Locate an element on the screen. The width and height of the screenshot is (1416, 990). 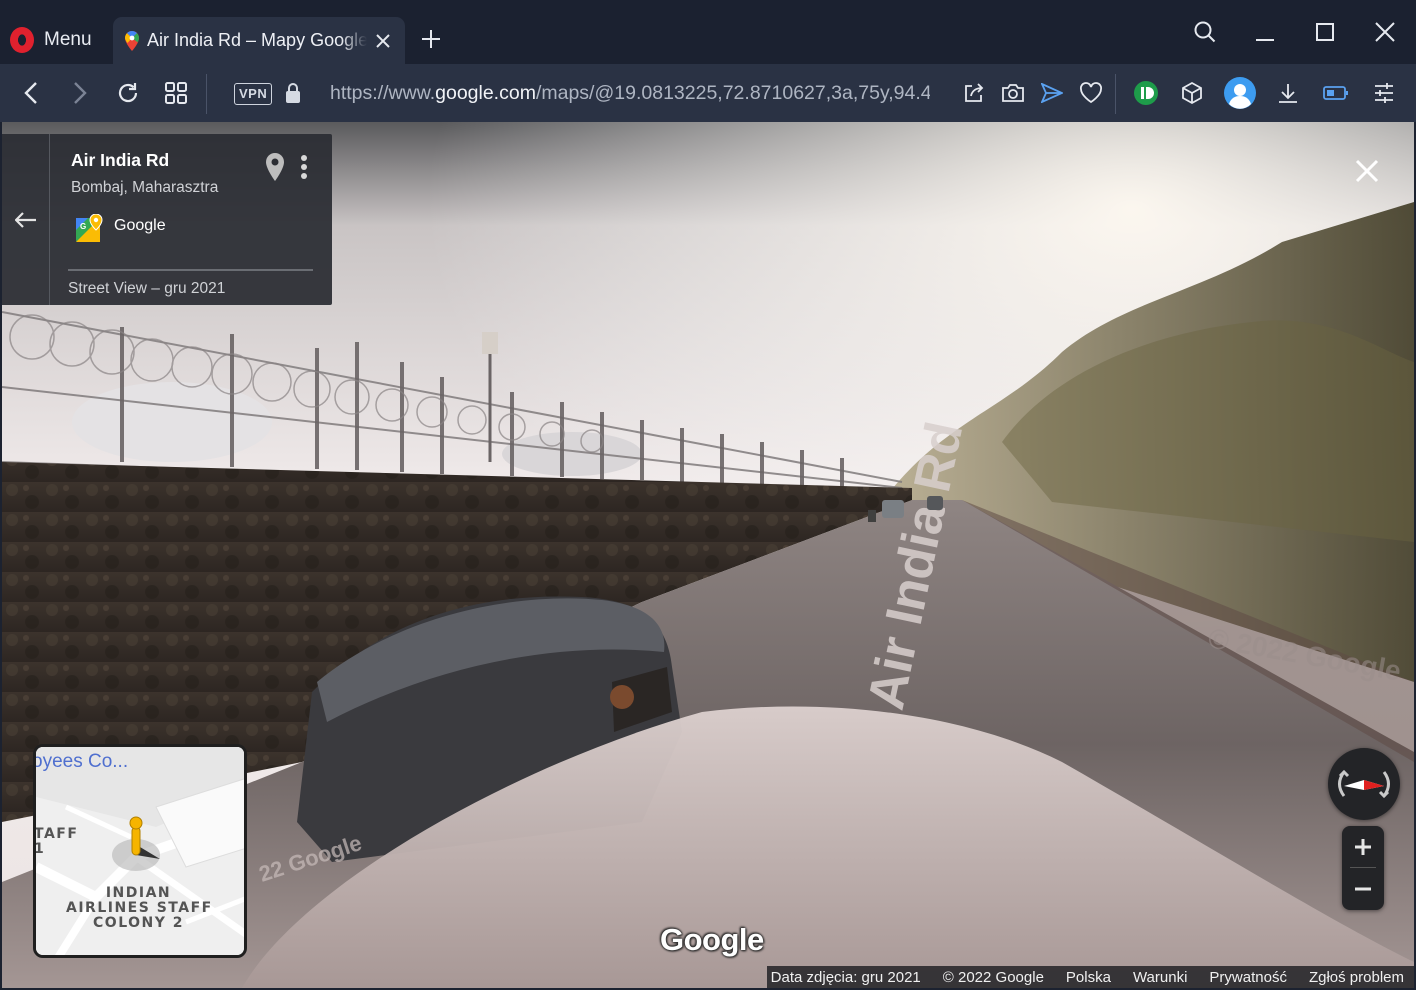
plus-icon is located at coordinates (1363, 847).